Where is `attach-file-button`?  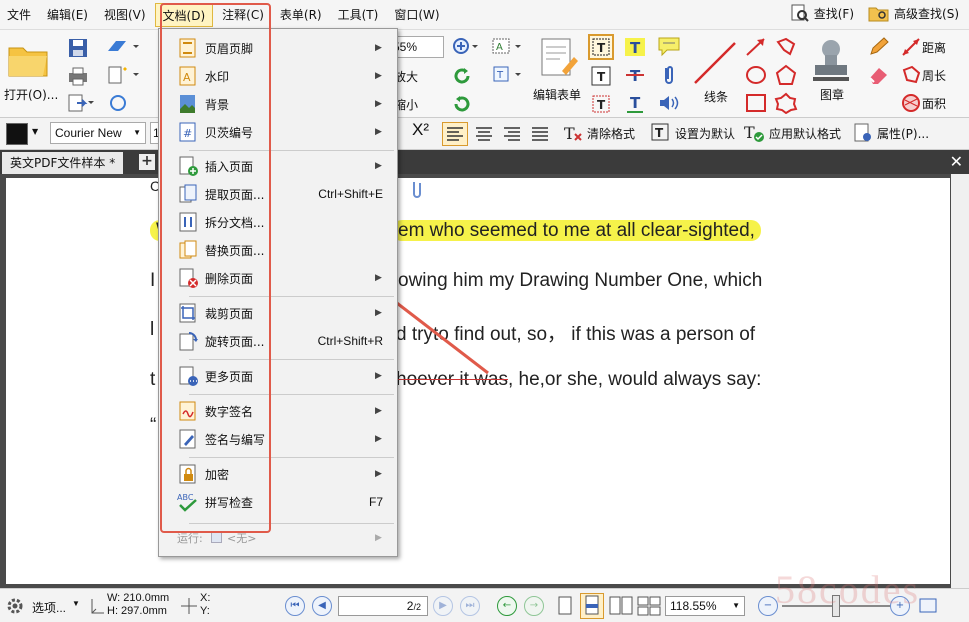
attach-file-button is located at coordinates (669, 75).